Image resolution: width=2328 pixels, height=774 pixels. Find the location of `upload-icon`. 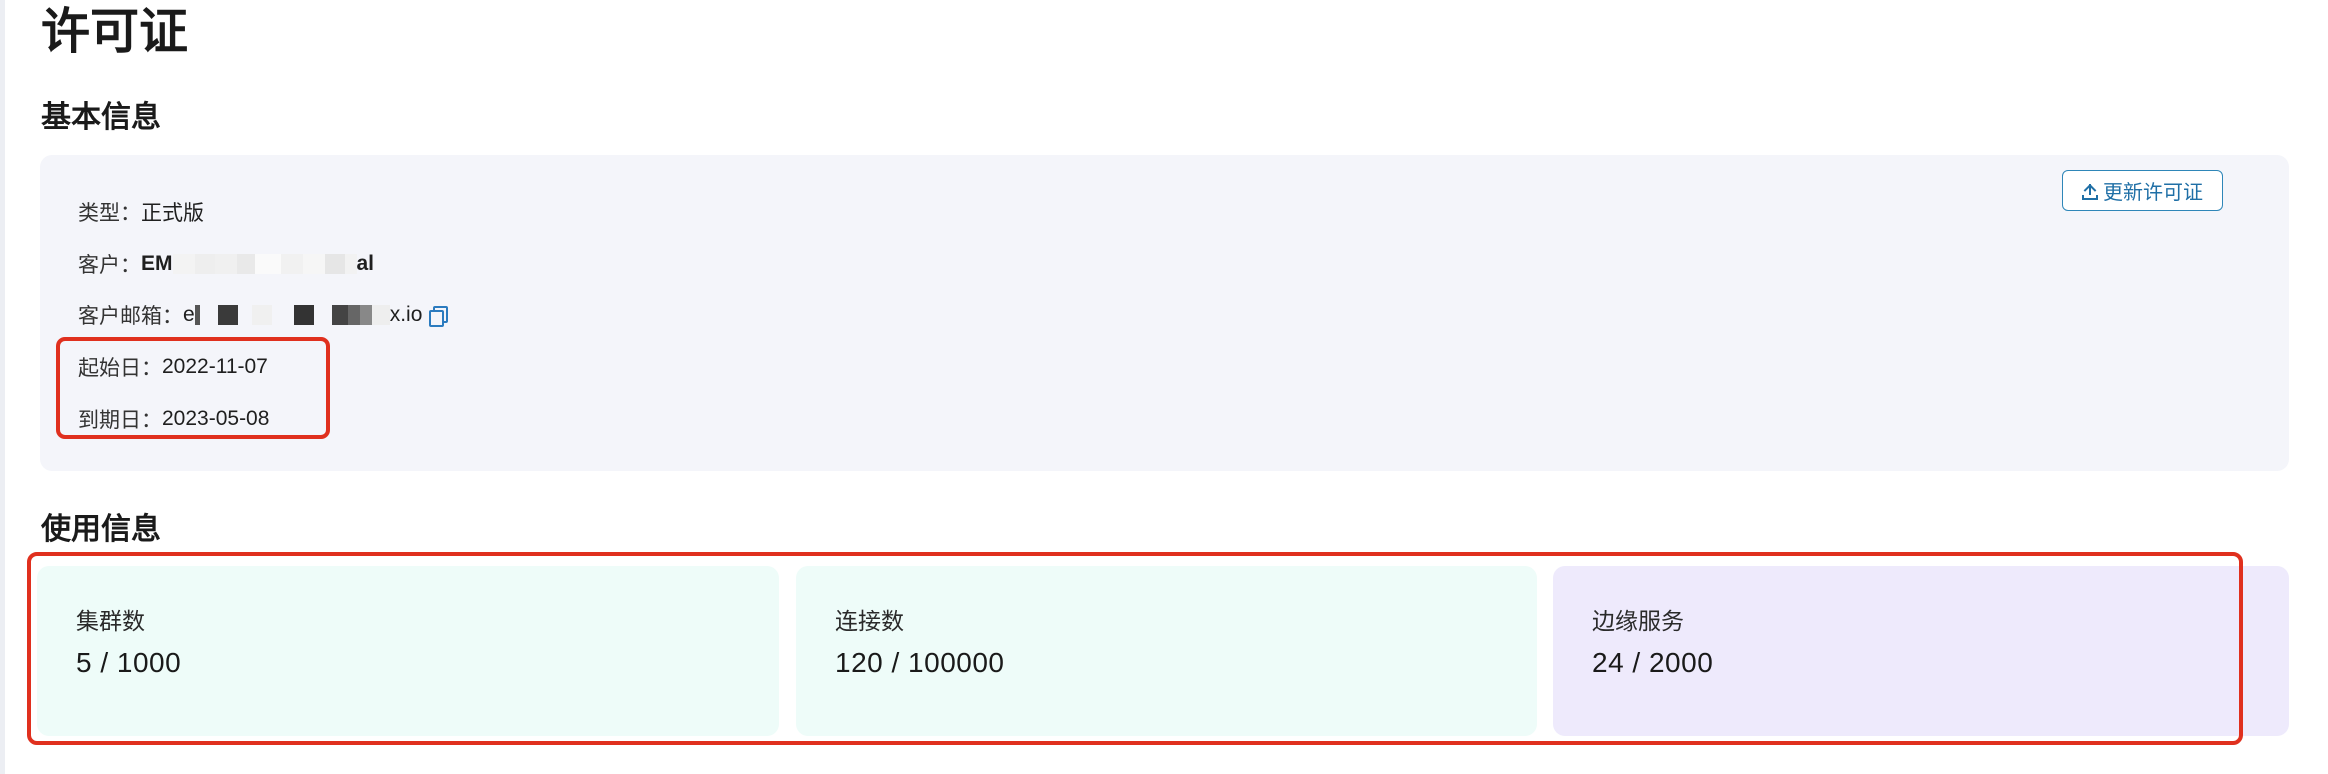

upload-icon is located at coordinates (2090, 191).